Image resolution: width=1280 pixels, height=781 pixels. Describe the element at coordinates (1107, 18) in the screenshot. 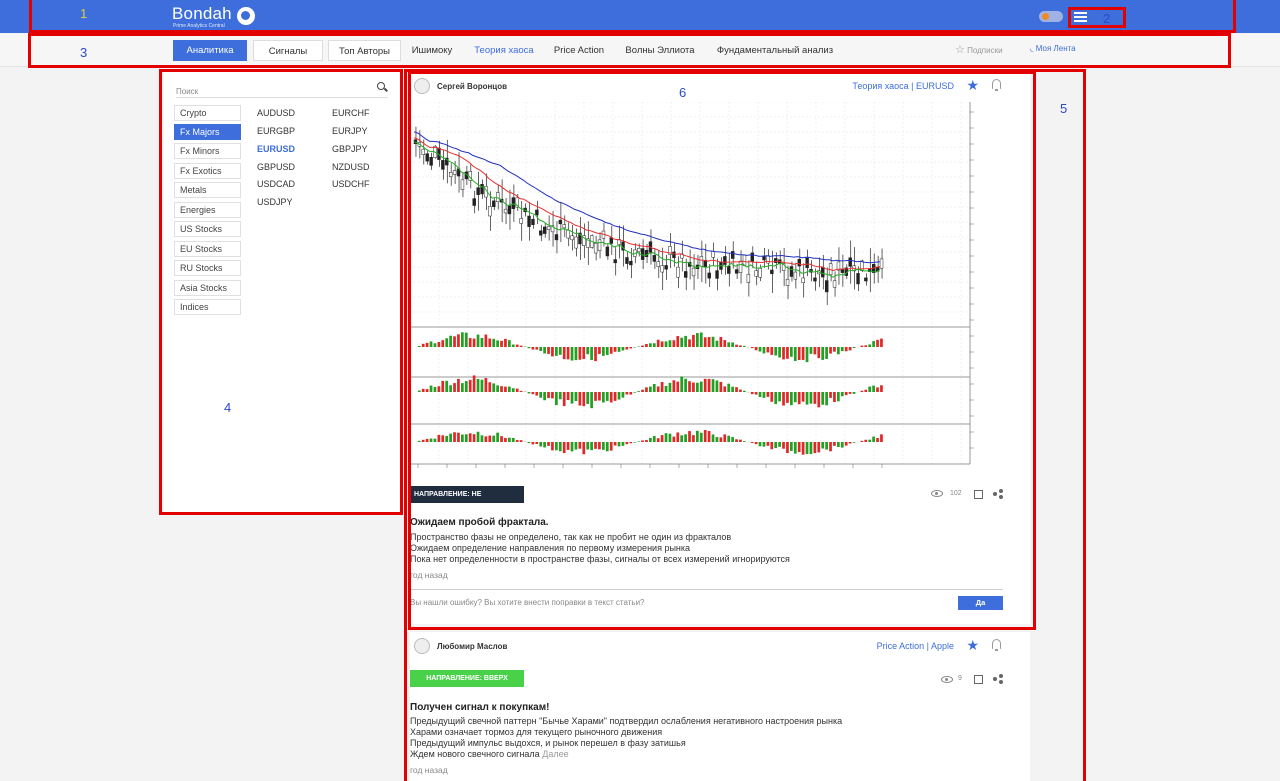

I see `annotation-label: 2` at that location.